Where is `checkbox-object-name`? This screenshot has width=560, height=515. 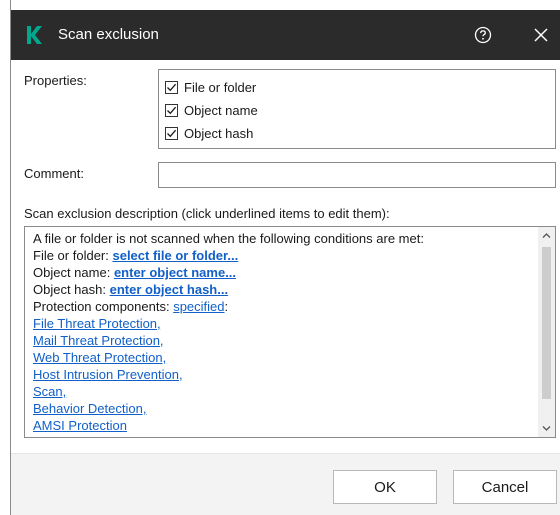 checkbox-object-name is located at coordinates (171, 110).